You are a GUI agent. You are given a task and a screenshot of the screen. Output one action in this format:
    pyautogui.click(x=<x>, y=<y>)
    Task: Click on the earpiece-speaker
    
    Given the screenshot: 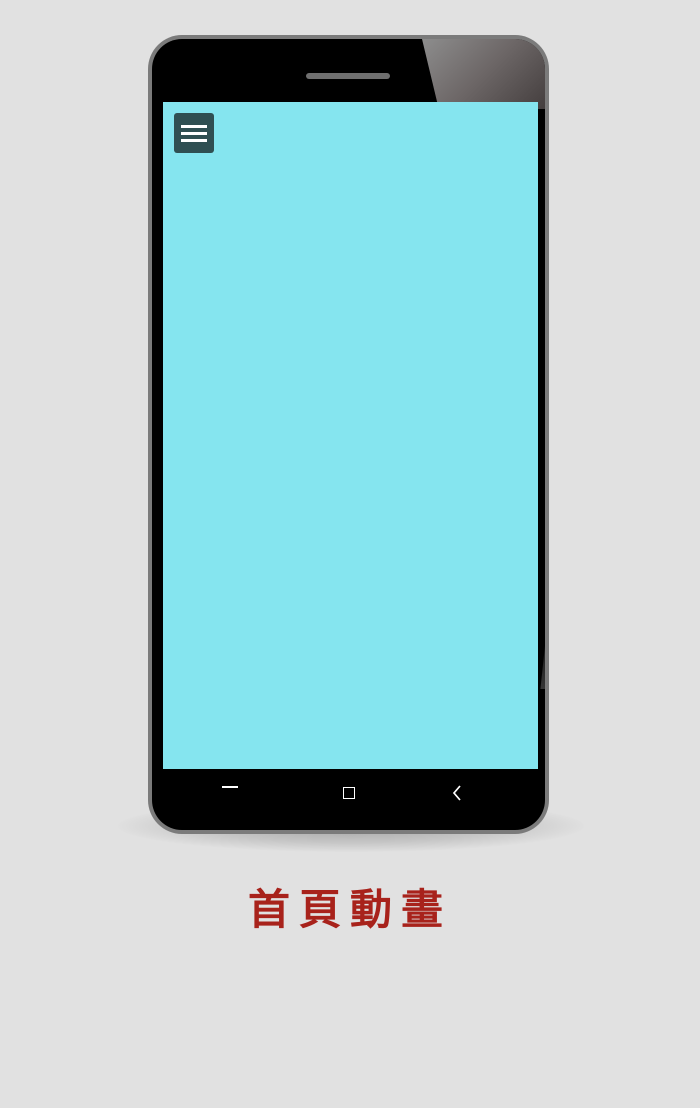 What is the action you would take?
    pyautogui.click(x=348, y=76)
    